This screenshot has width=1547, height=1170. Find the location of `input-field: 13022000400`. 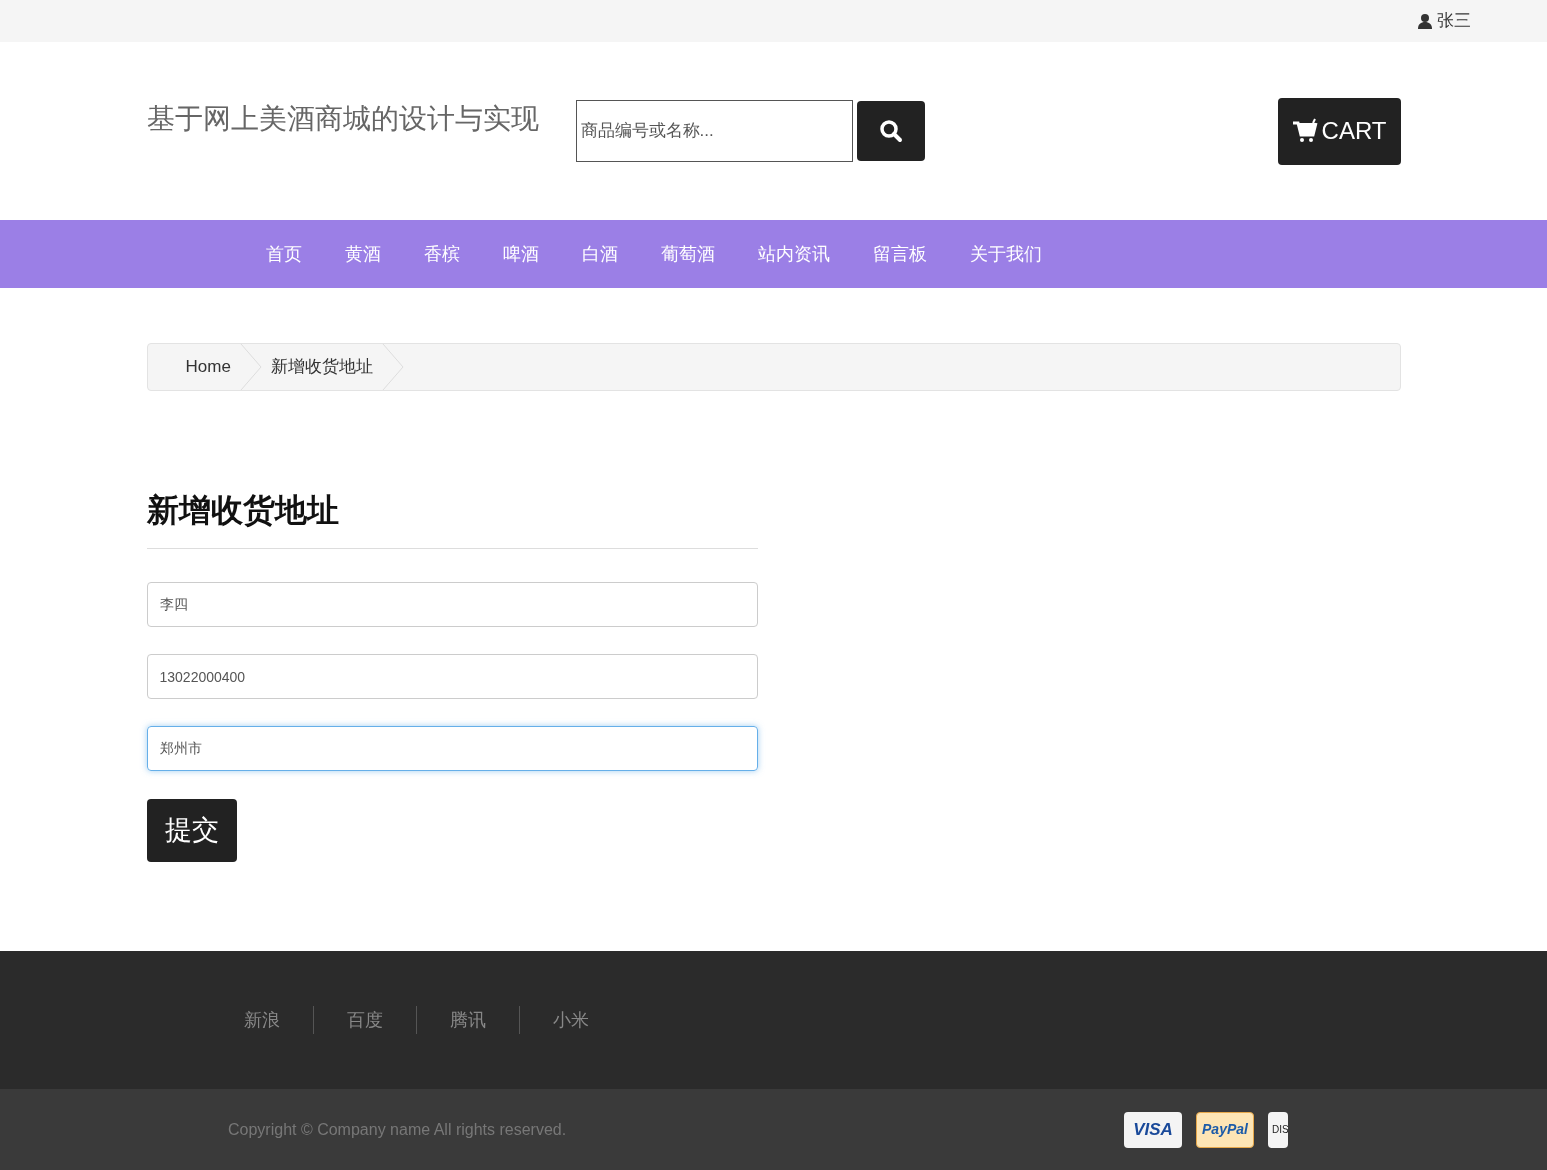

input-field: 13022000400 is located at coordinates (452, 676).